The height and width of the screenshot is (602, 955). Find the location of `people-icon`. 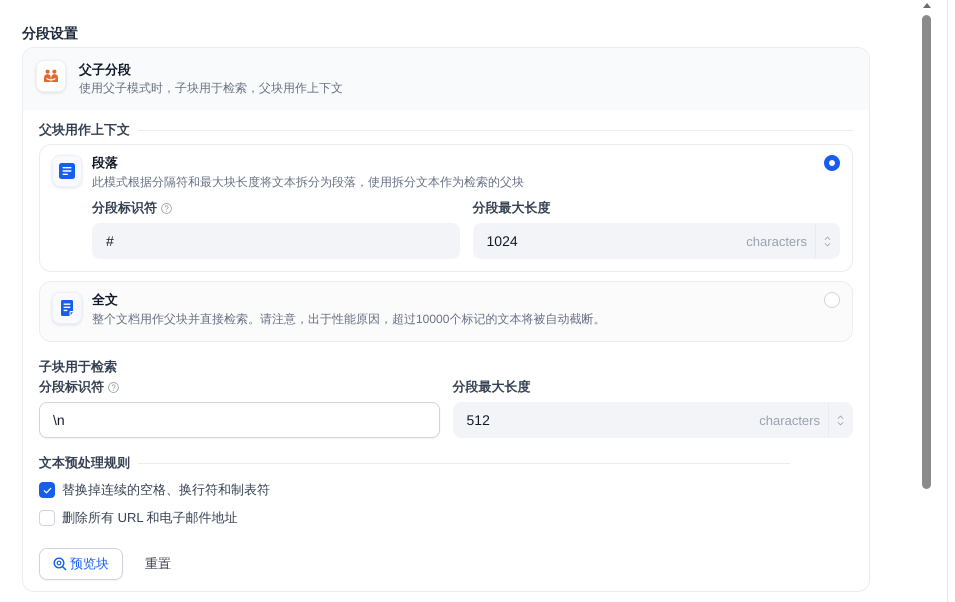

people-icon is located at coordinates (51, 76).